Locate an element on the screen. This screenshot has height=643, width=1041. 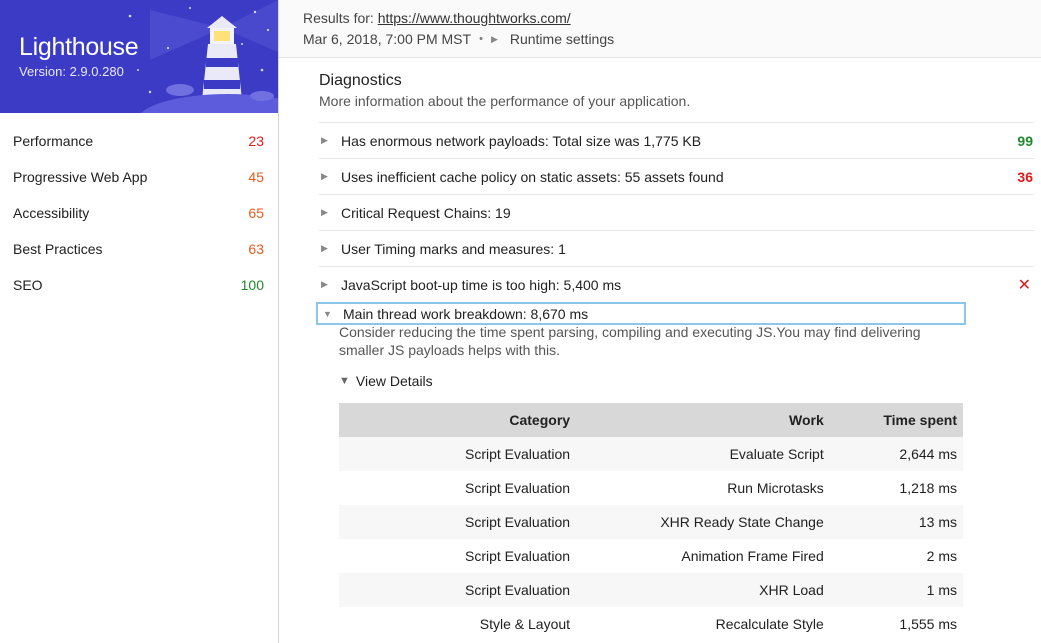
category-score: 100 is located at coordinates (252, 285).